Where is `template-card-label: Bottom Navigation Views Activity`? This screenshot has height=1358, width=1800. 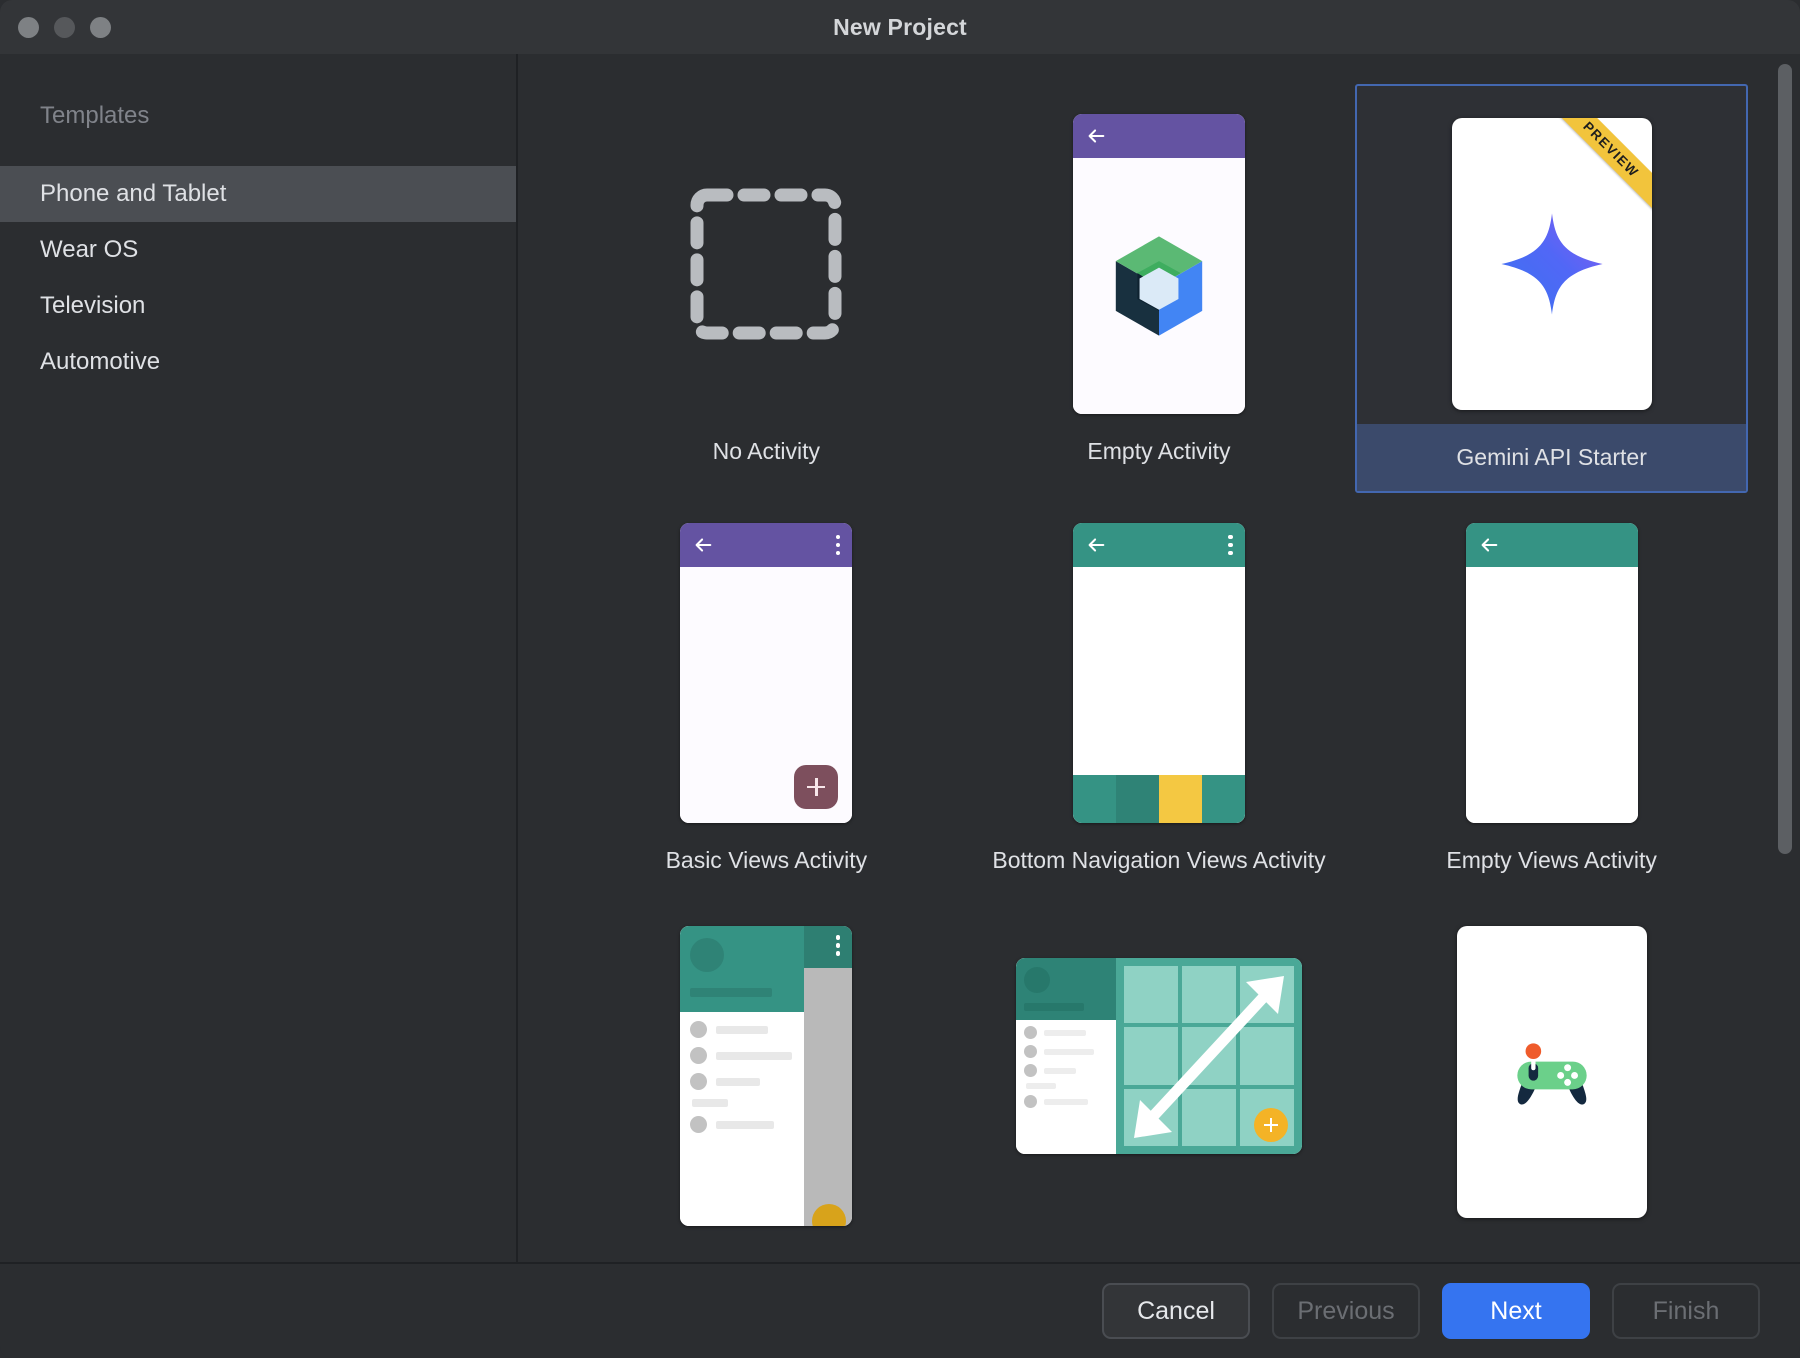
template-card-label: Bottom Navigation Views Activity is located at coordinates (1159, 860).